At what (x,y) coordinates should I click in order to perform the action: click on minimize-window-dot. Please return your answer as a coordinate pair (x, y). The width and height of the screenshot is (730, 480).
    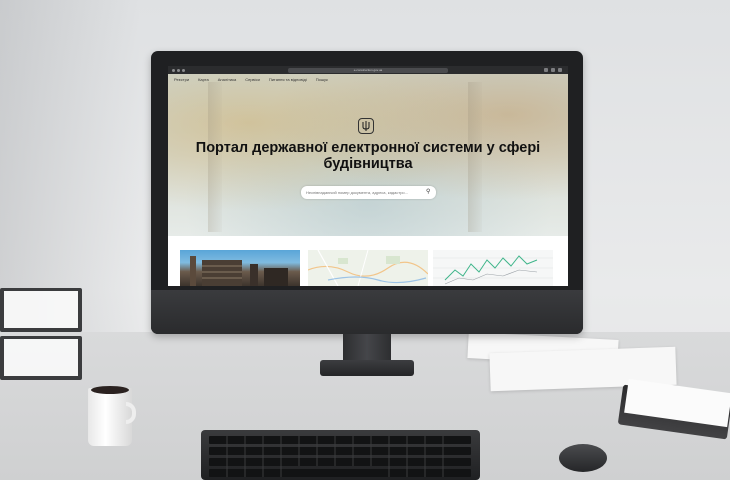
    Looking at the image, I should click on (178, 70).